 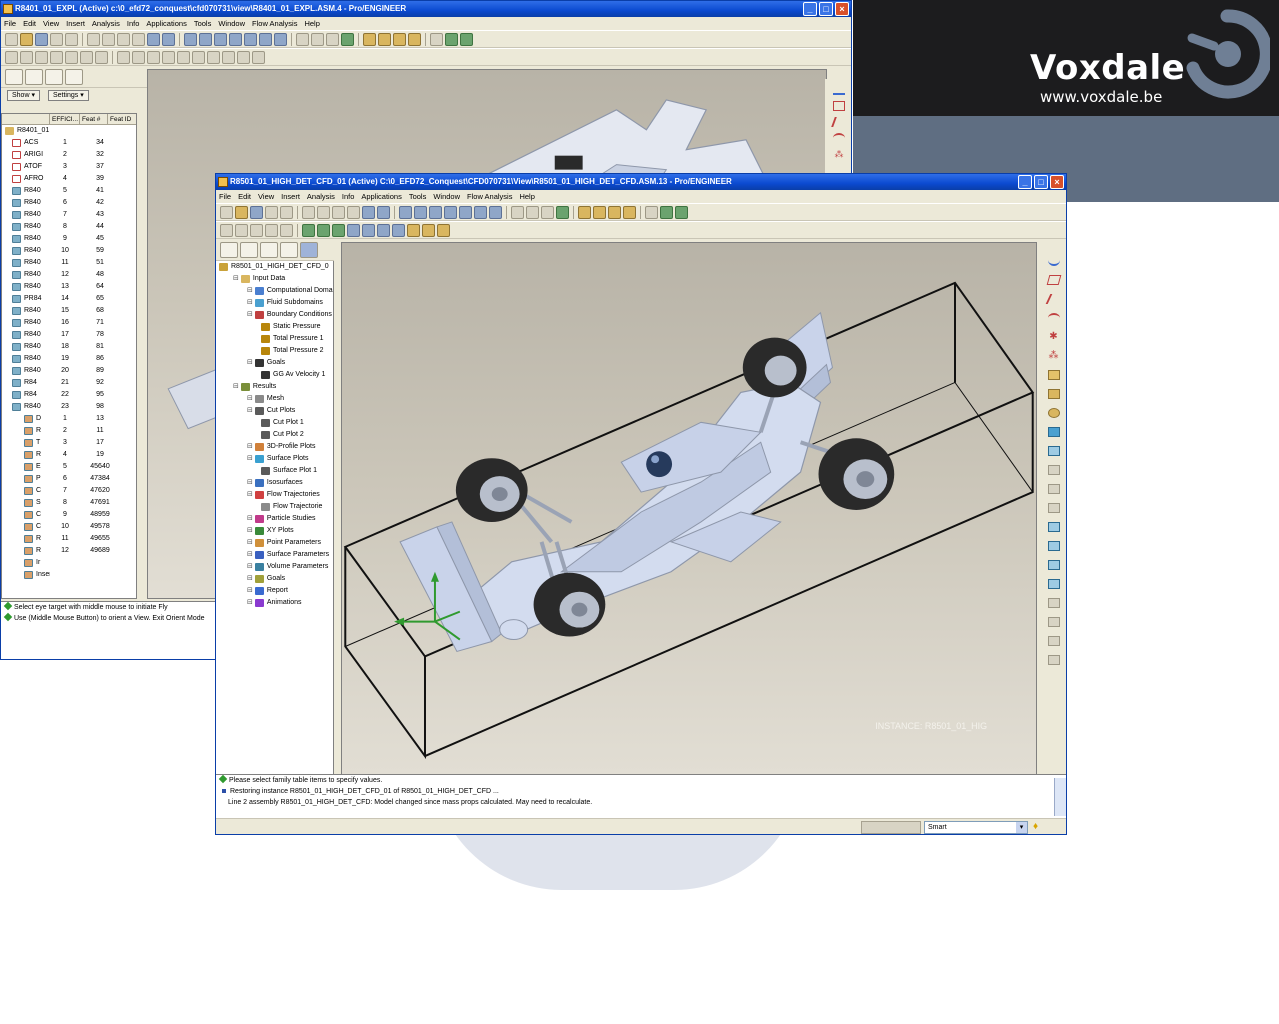 I want to click on tree-item: ⊟ Boundary Conditions, so click(x=274, y=315).